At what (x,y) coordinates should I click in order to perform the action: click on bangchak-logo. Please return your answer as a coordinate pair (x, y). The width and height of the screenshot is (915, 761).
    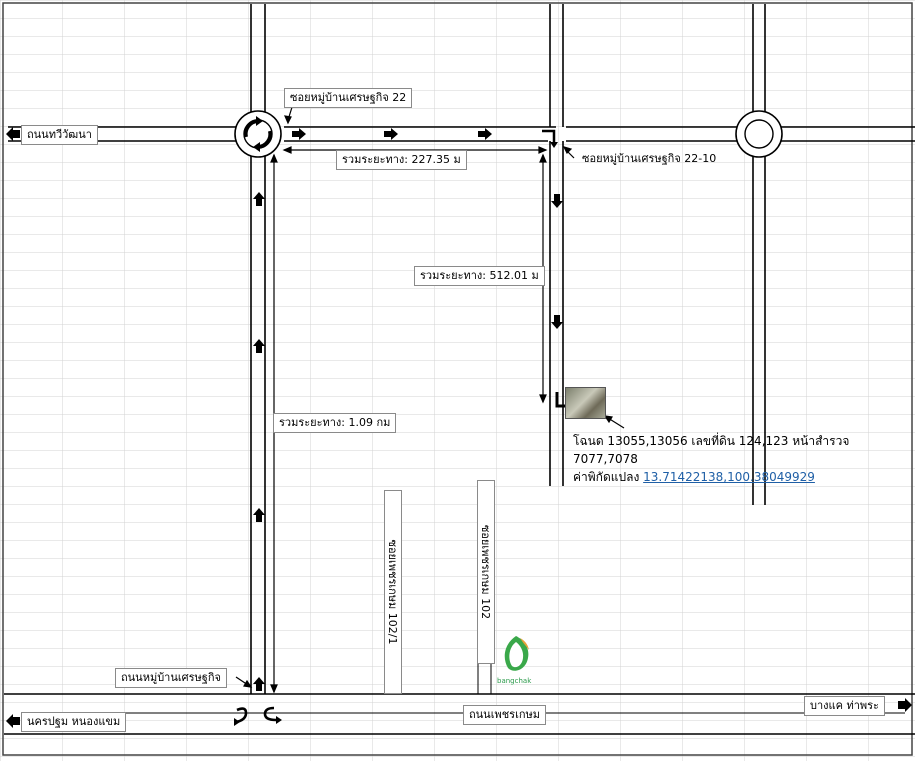
    Looking at the image, I should click on (516, 653).